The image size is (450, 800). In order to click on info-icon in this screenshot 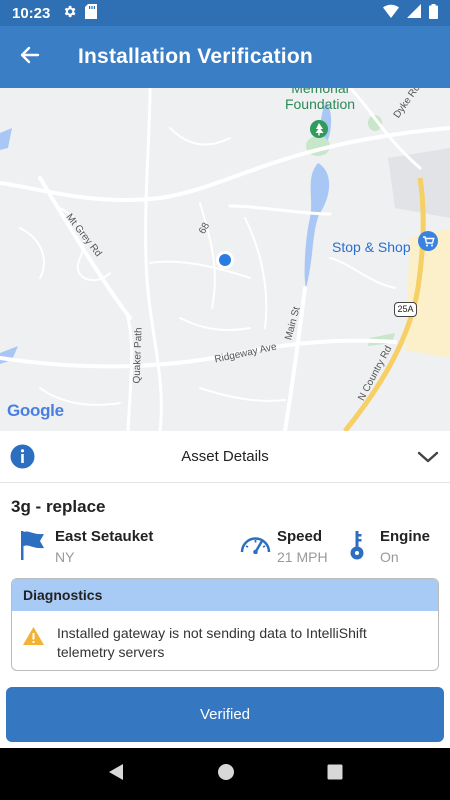, I will do `click(22, 459)`.